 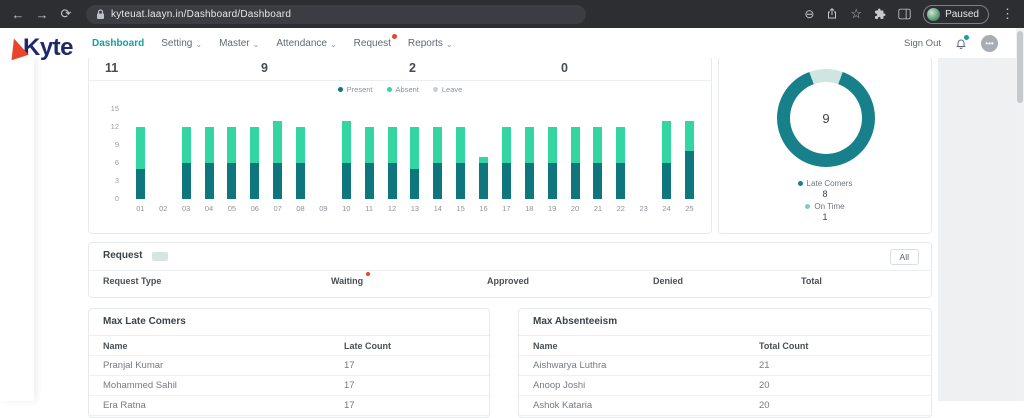 I want to click on bar-slot: 07, so click(x=277, y=161).